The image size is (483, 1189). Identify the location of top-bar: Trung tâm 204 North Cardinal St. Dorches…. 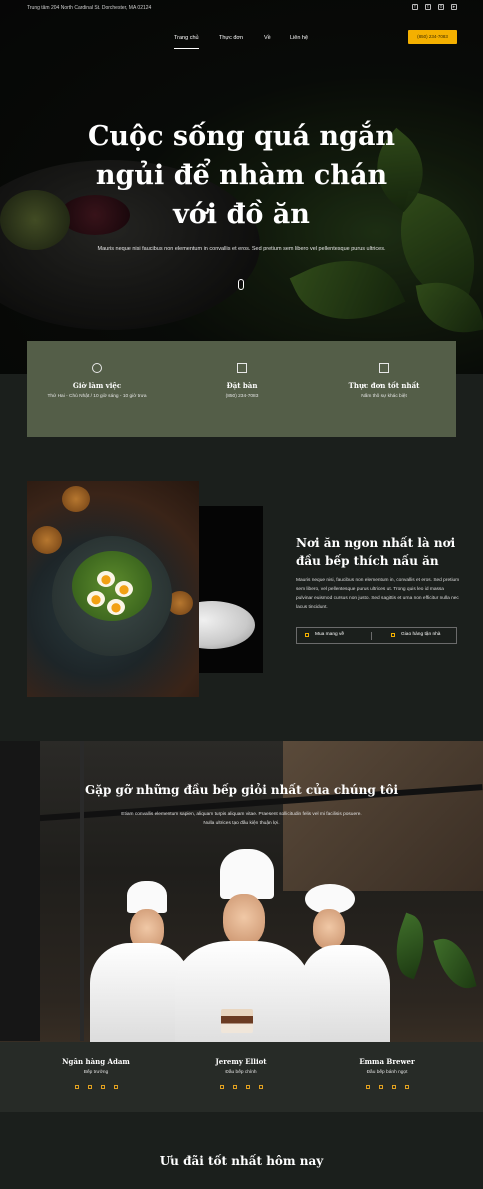
(241, 9).